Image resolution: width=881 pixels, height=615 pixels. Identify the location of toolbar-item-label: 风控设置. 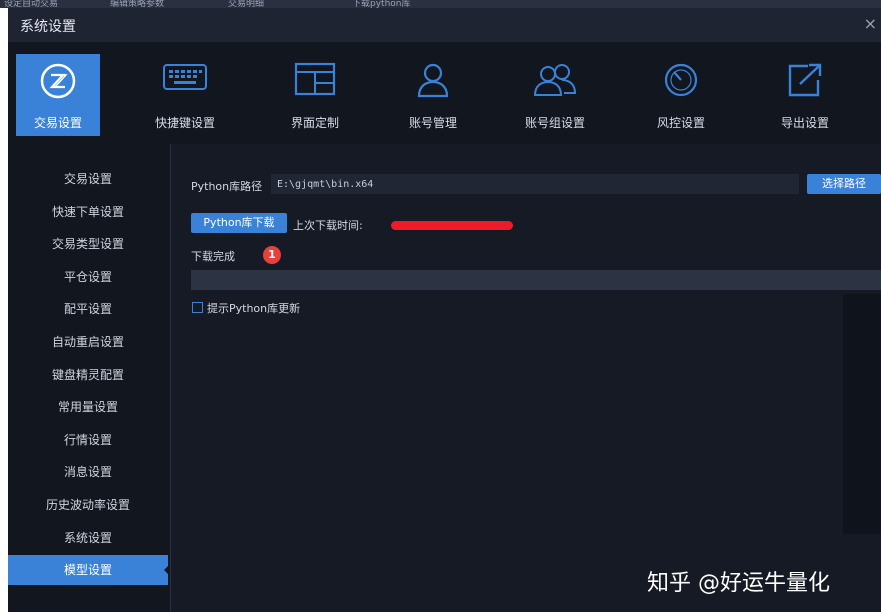
(680, 123).